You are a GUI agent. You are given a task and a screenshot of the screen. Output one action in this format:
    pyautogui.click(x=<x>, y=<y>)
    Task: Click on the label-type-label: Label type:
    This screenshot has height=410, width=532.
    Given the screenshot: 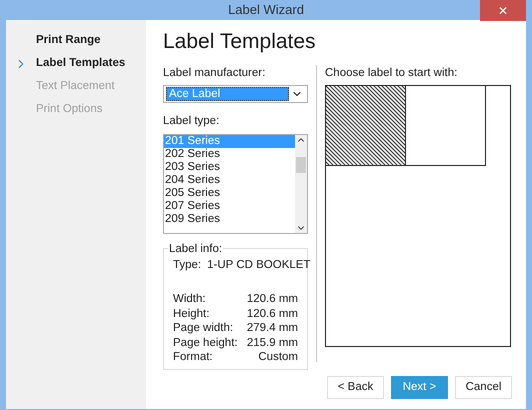 What is the action you would take?
    pyautogui.click(x=191, y=122)
    